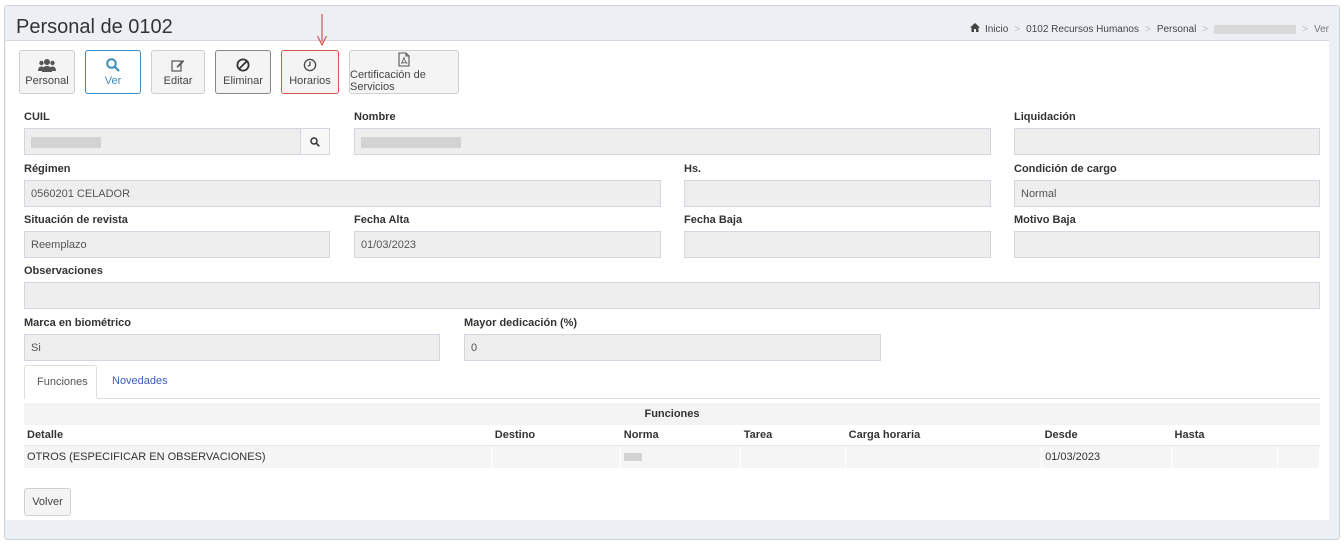 Image resolution: width=1344 pixels, height=544 pixels. Describe the element at coordinates (310, 65) in the screenshot. I see `clock-icon` at that location.